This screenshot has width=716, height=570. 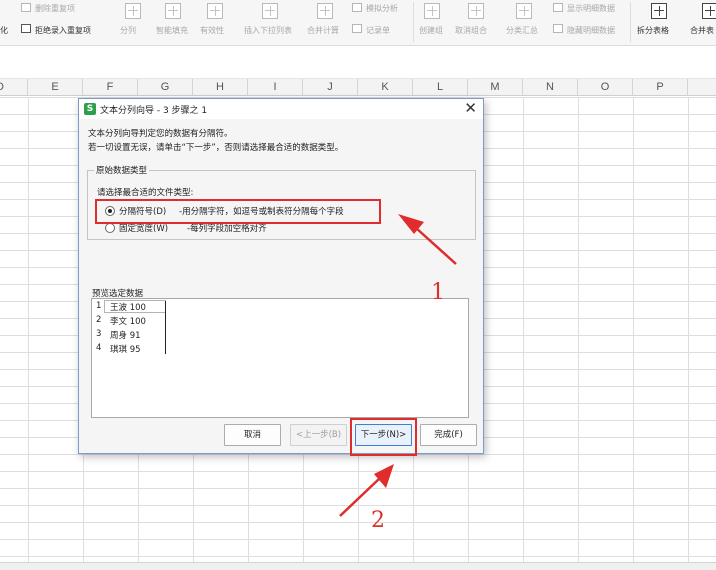 I want to click on consolidate-icon, so click(x=325, y=11).